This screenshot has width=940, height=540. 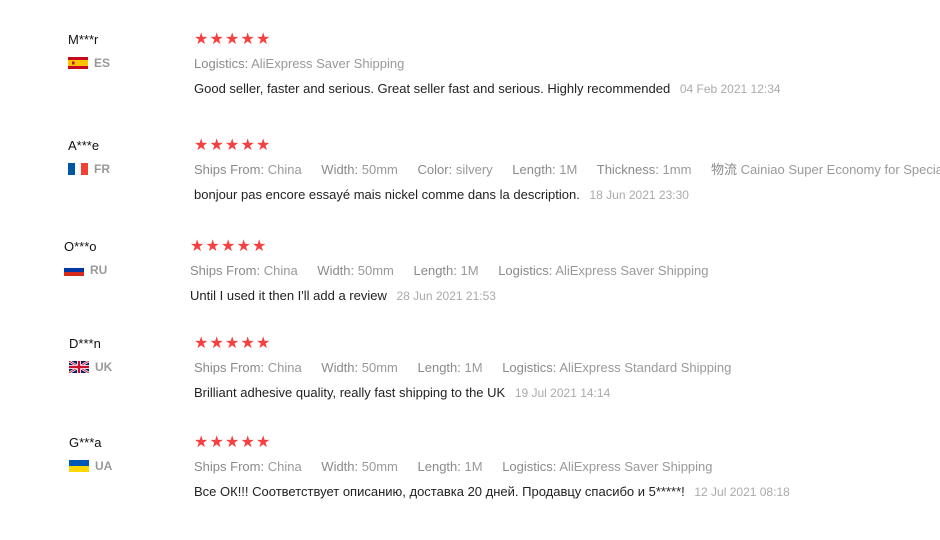 What do you see at coordinates (639, 195) in the screenshot?
I see `review-date: 18 Jun 2021 23:30` at bounding box center [639, 195].